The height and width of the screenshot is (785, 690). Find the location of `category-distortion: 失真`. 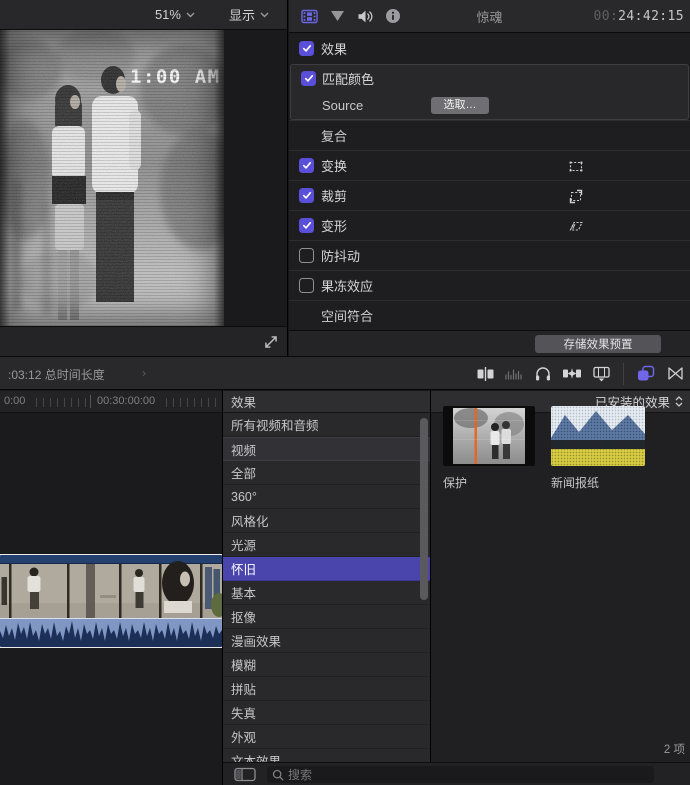

category-distortion: 失真 is located at coordinates (326, 713).